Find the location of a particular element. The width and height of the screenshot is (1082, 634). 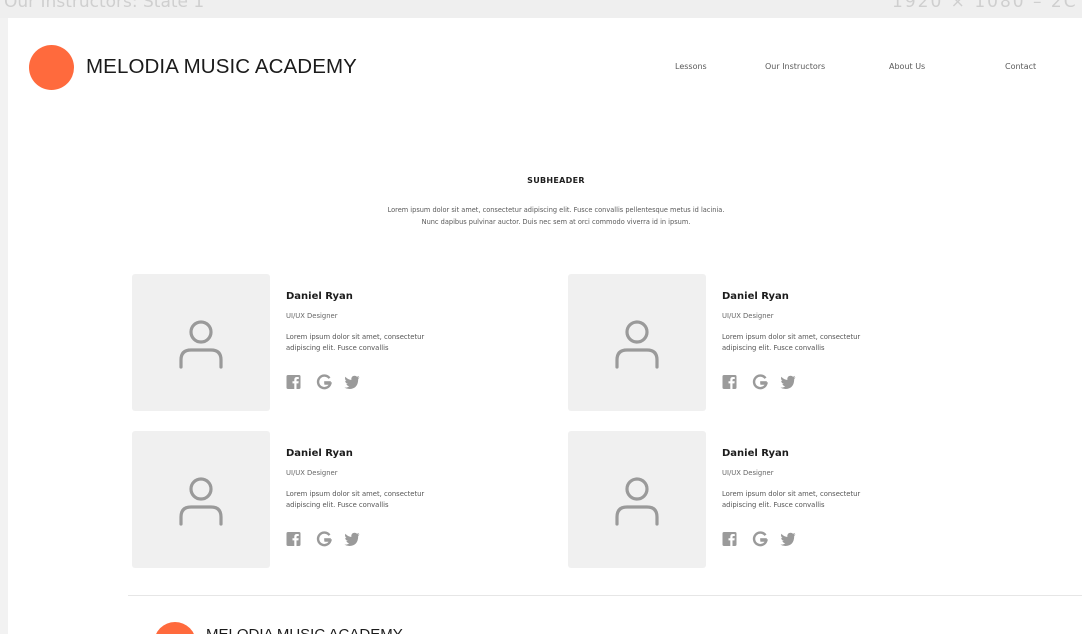

artboard-title: Our Instructors: State 1 is located at coordinates (104, 6).